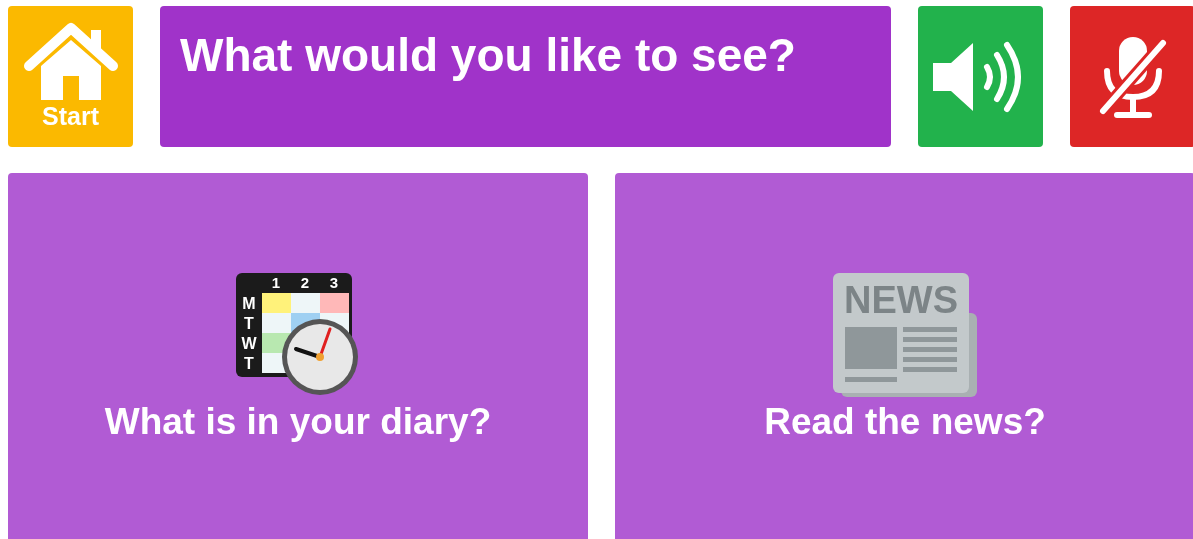 The height and width of the screenshot is (539, 1193). I want to click on microphone-button, so click(1131, 76).